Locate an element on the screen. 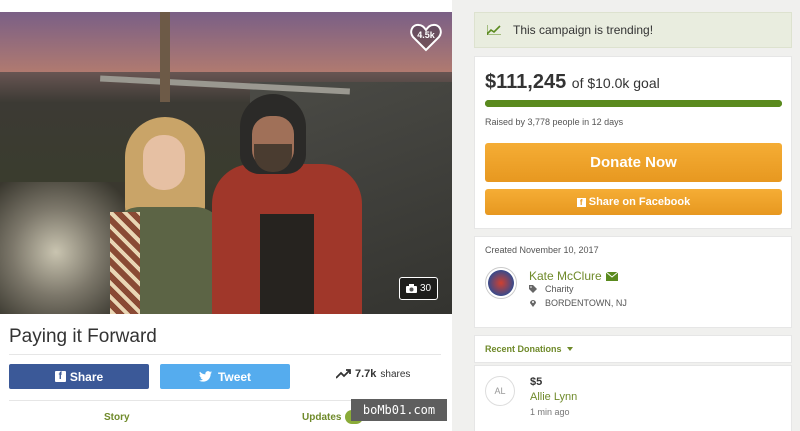  organizer-name: Kate McClure is located at coordinates (573, 276).